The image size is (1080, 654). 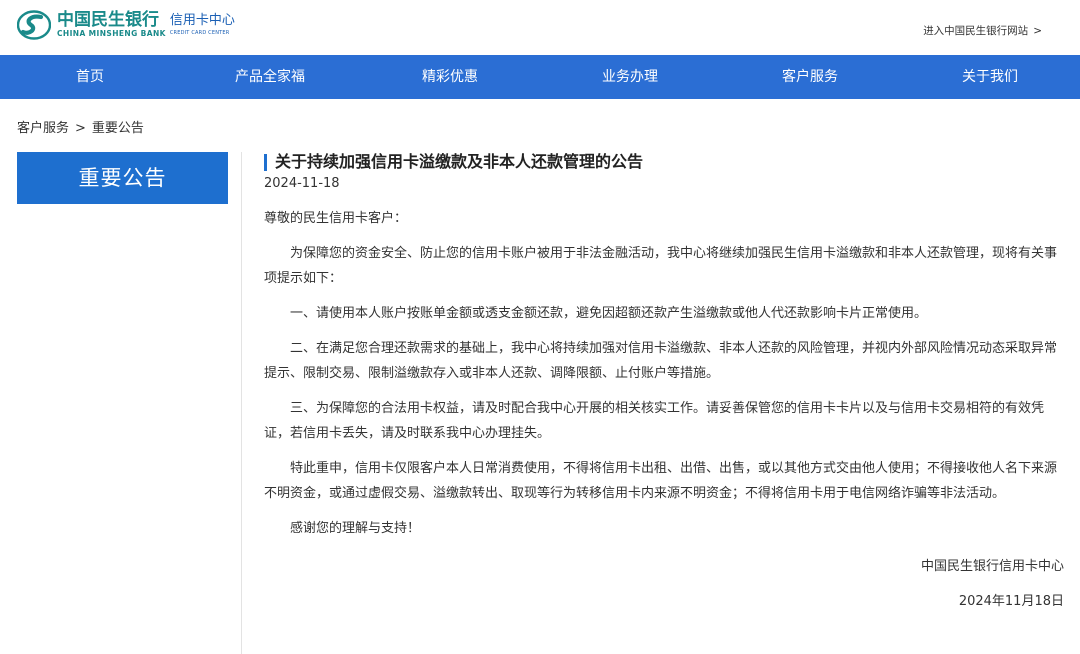 What do you see at coordinates (111, 33) in the screenshot?
I see `logo-name-en: CHINA MINSHENG BANK` at bounding box center [111, 33].